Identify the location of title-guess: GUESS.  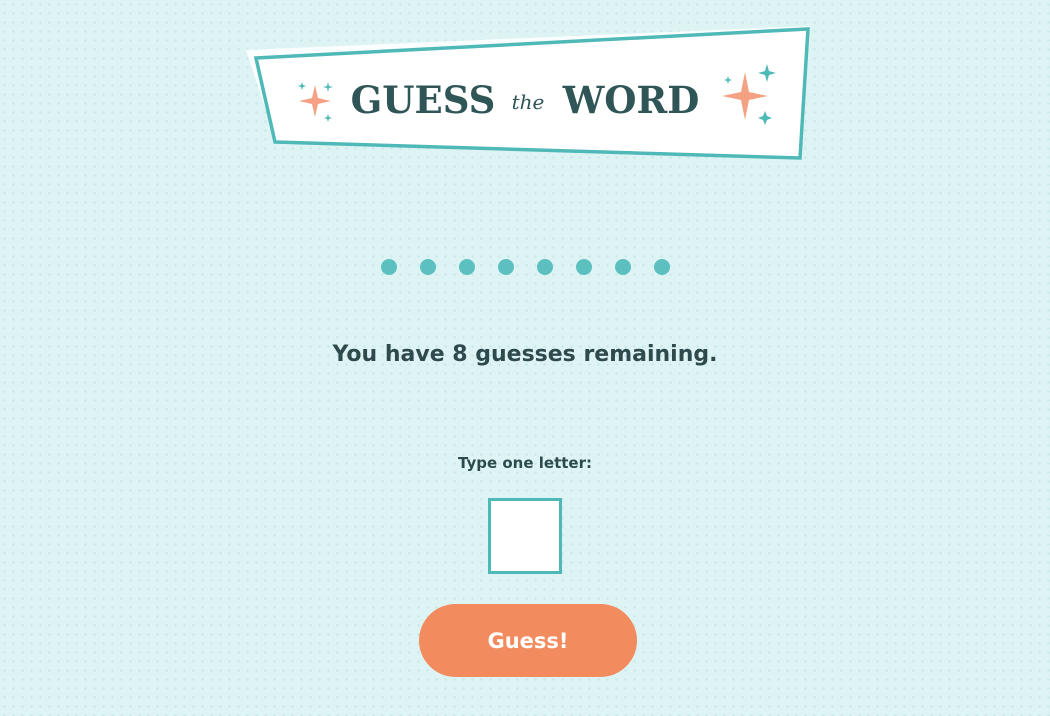
(423, 100).